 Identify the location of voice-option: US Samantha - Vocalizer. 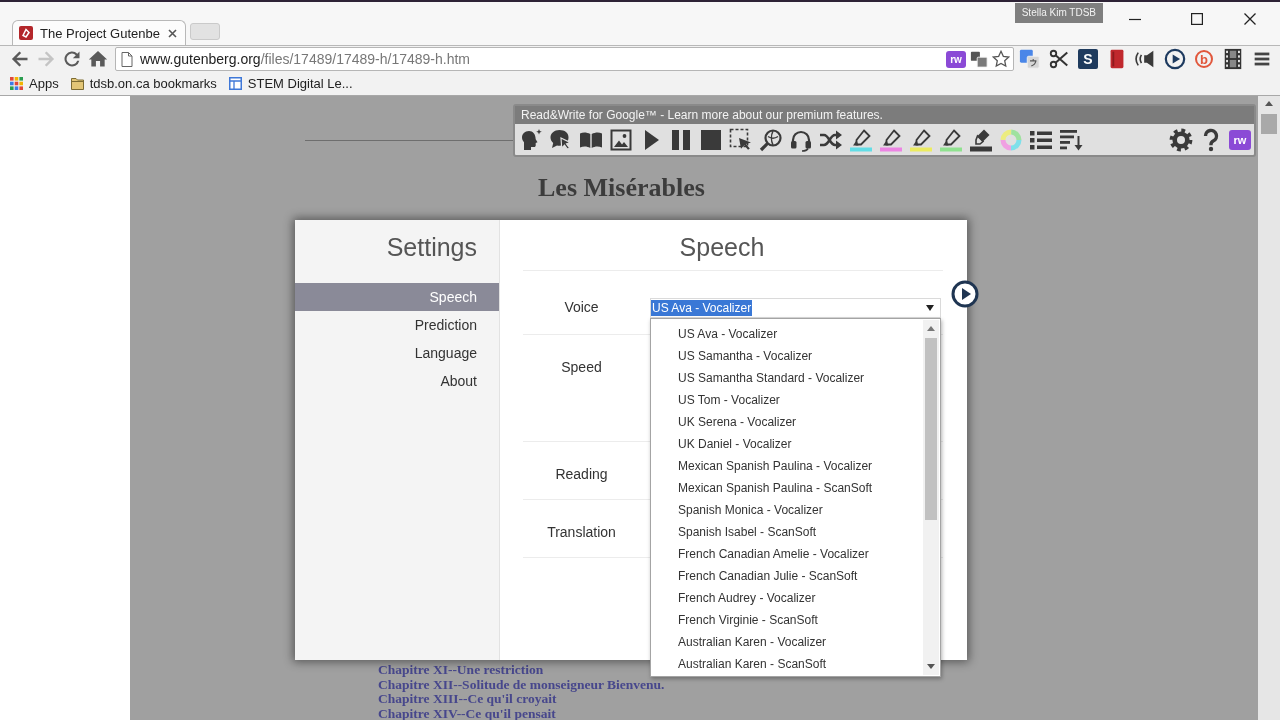
(786, 356).